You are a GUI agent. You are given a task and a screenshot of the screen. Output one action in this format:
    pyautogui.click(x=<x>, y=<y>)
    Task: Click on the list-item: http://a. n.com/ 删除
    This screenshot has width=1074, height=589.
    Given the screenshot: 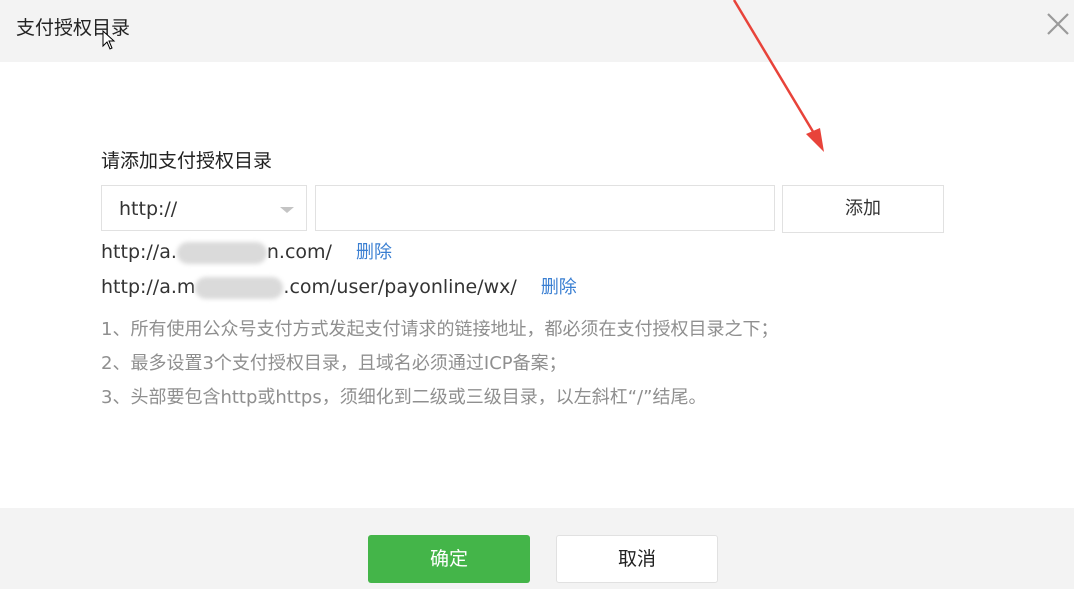 What is the action you would take?
    pyautogui.click(x=246, y=251)
    